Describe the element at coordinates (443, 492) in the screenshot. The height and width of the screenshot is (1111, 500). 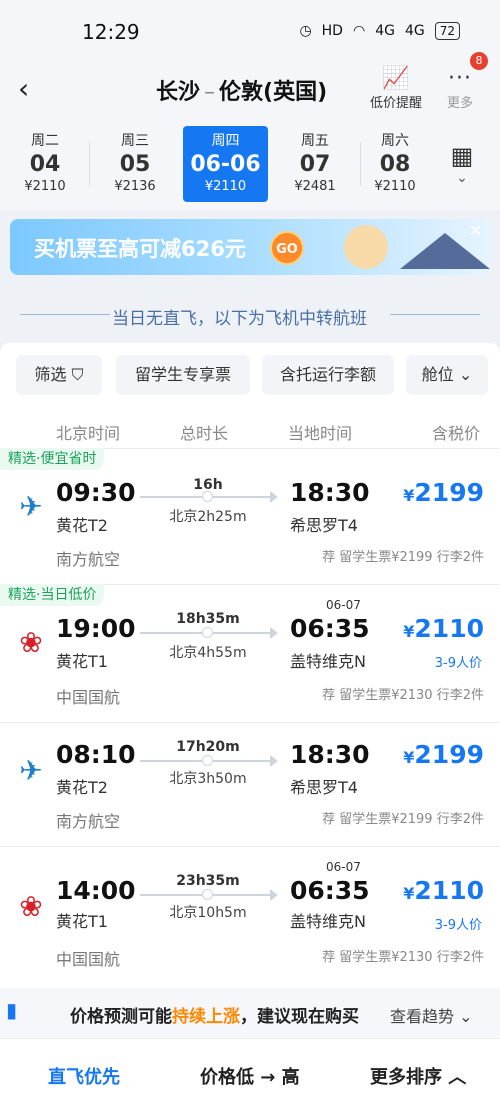
I see `flight-price: ¥2199` at that location.